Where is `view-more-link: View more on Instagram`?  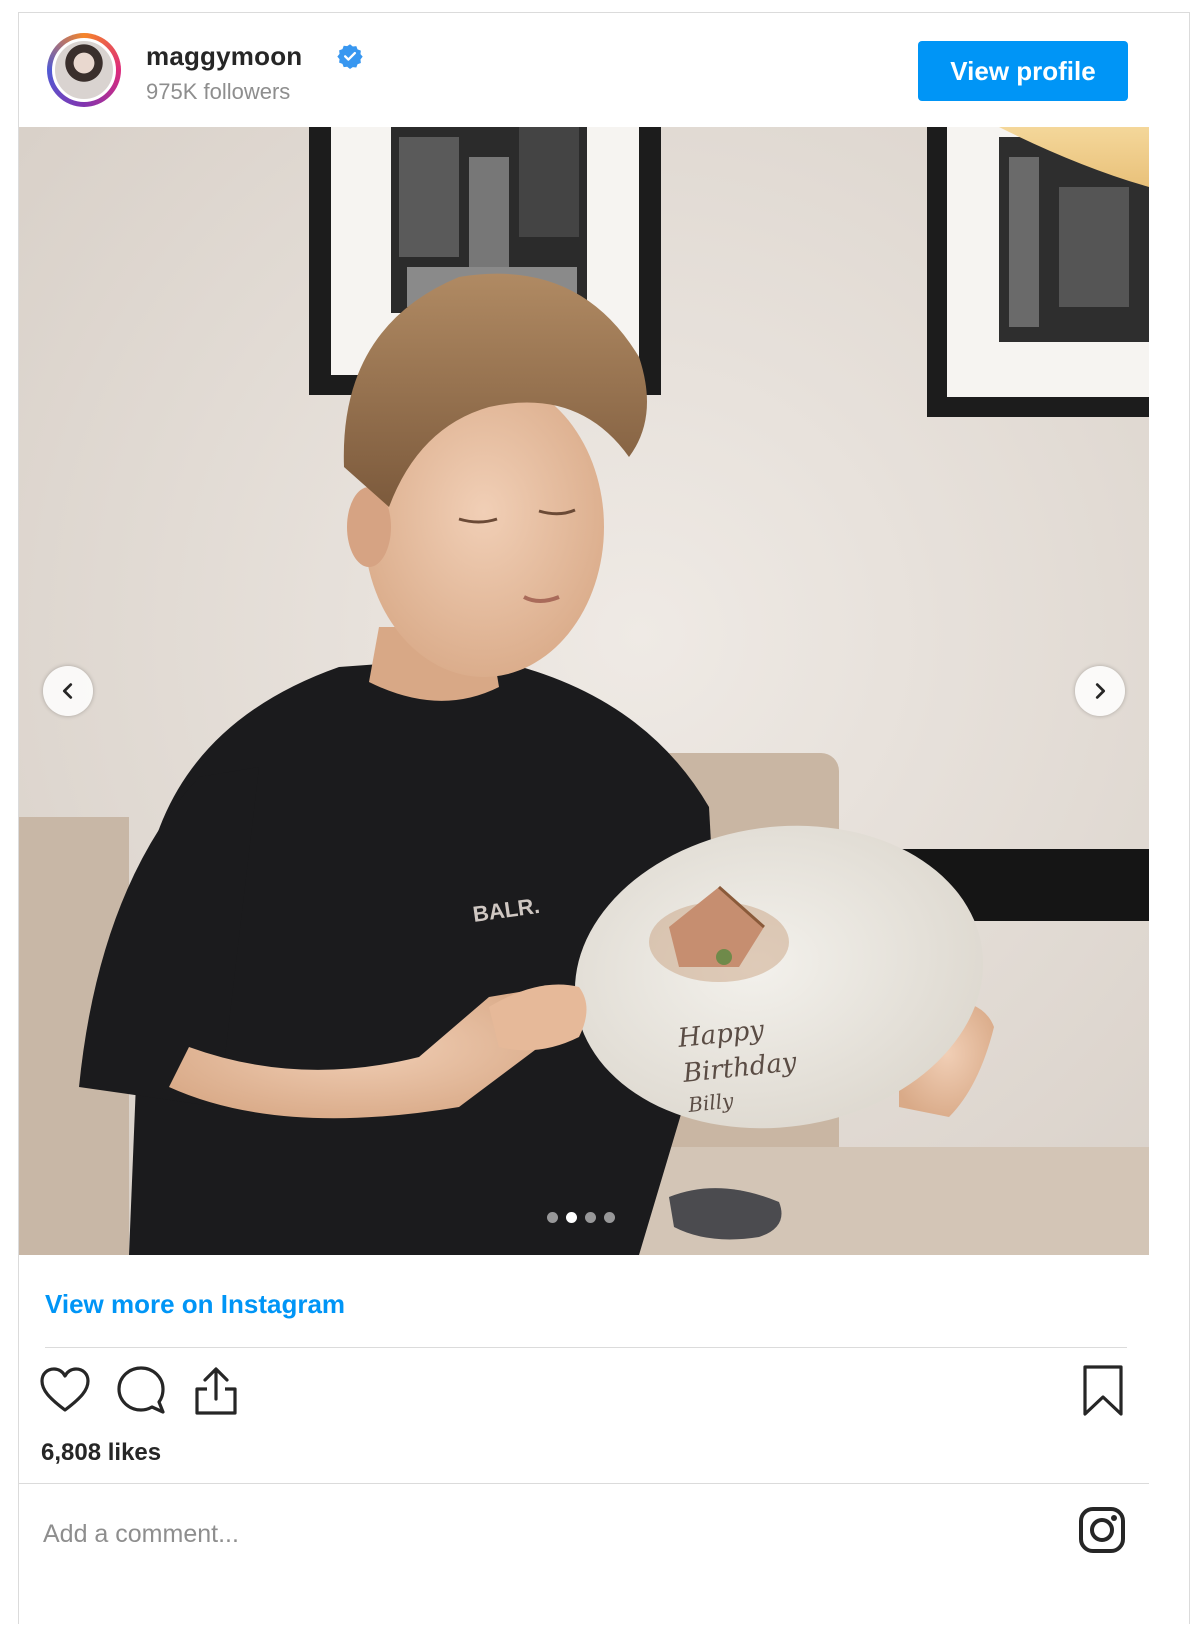 view-more-link: View more on Instagram is located at coordinates (195, 1304).